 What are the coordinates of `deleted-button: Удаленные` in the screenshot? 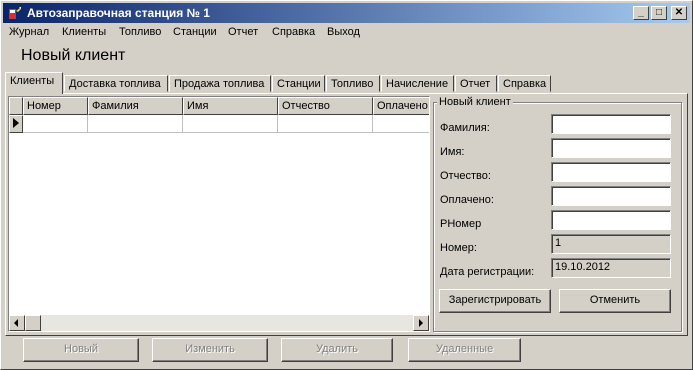 It's located at (464, 350).